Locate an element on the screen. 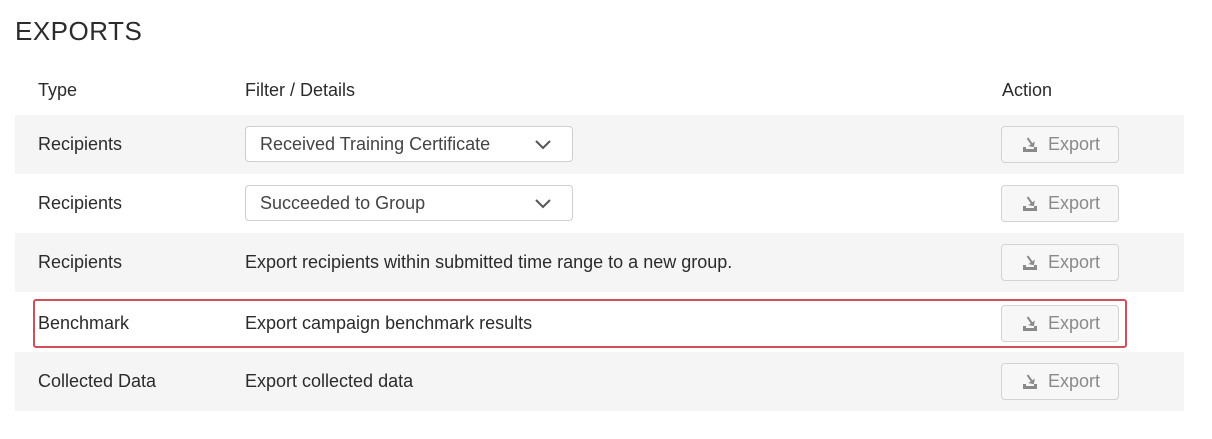 The height and width of the screenshot is (439, 1212). column-header-type: Type is located at coordinates (58, 90).